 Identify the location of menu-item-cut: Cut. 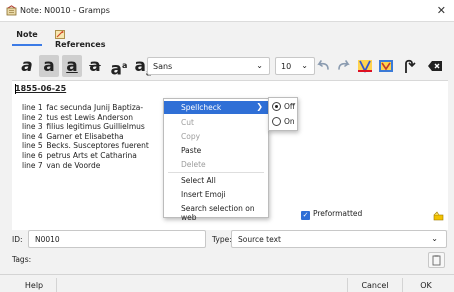
(216, 122).